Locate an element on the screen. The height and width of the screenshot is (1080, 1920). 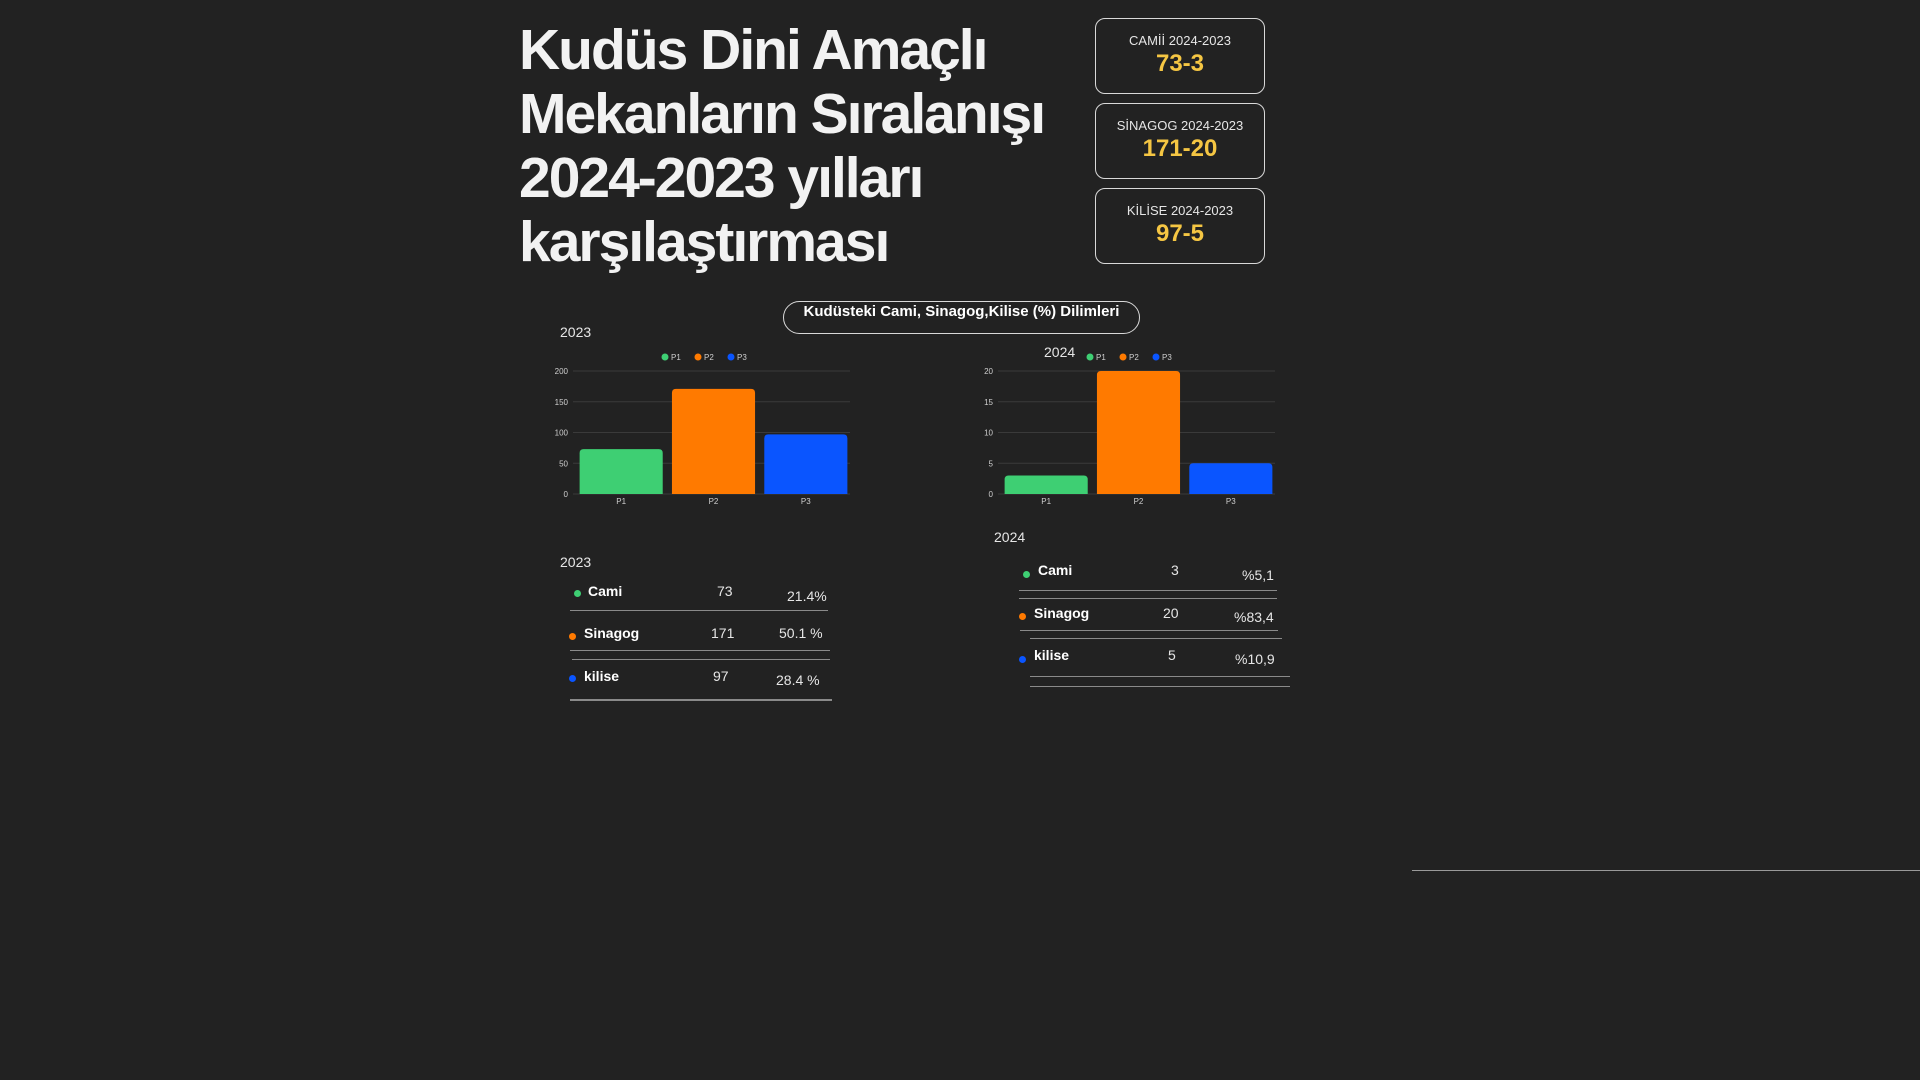
divider-line is located at coordinates (1666, 870).